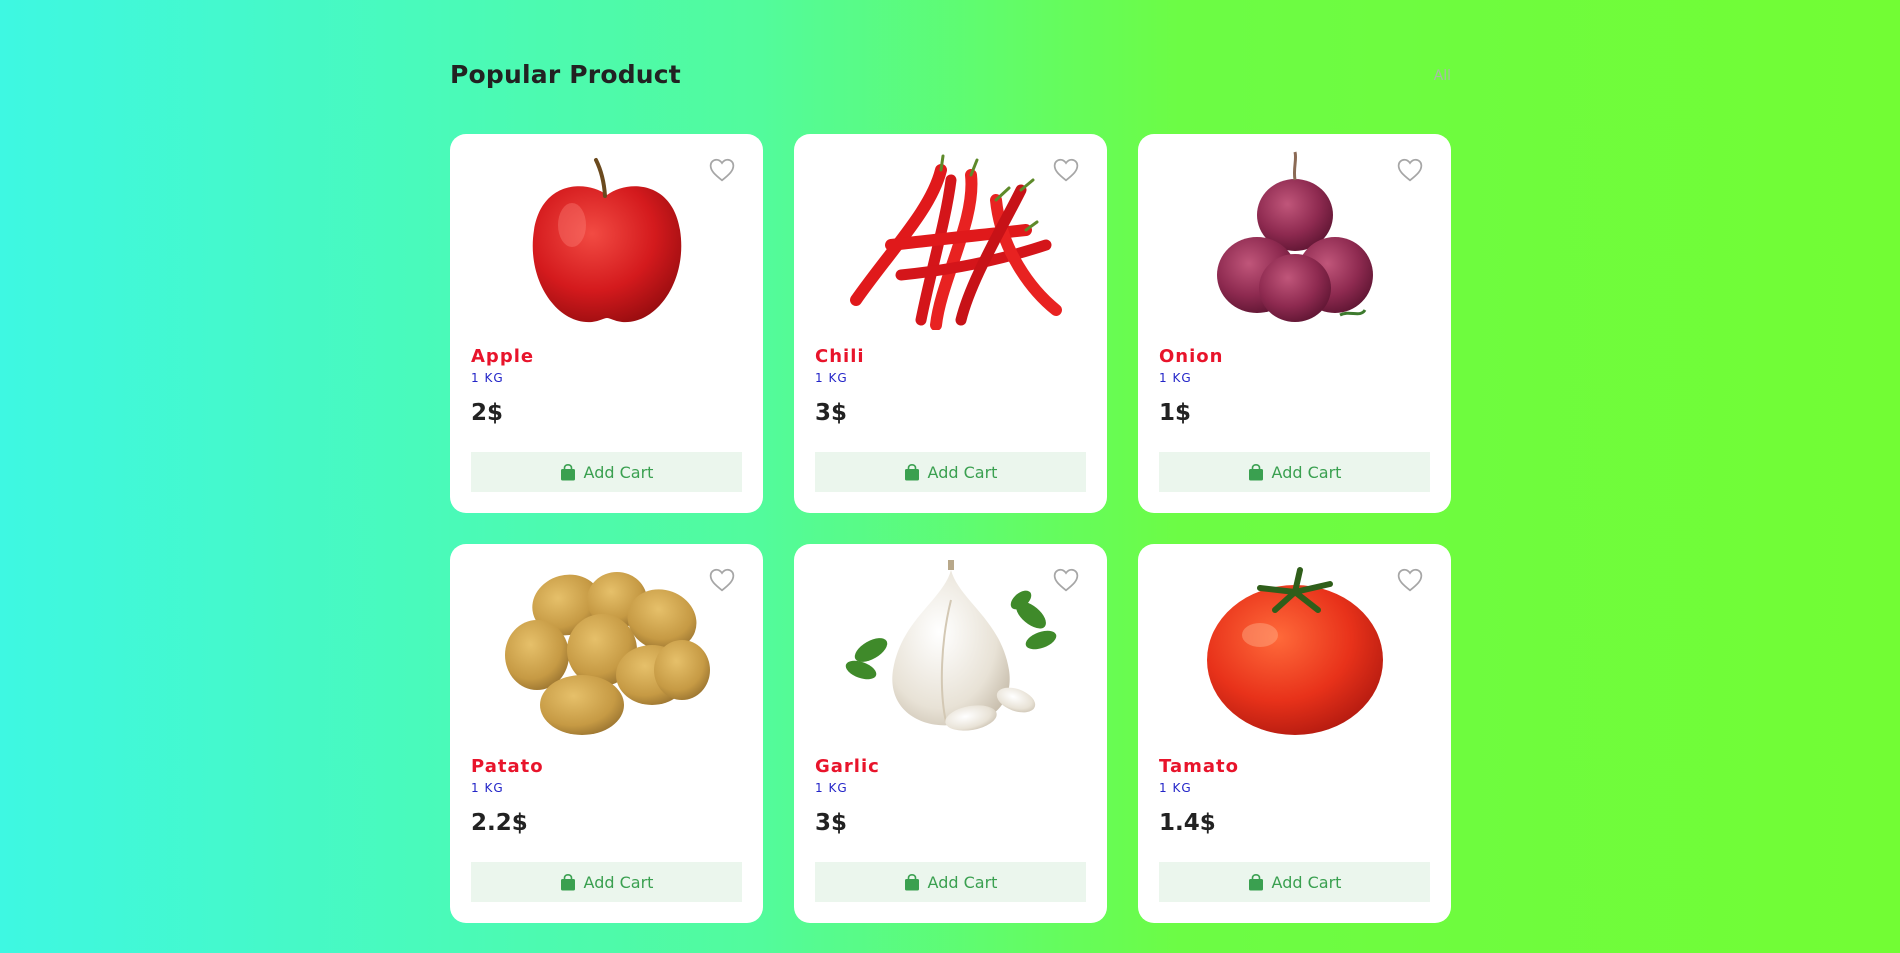 The width and height of the screenshot is (1900, 953). I want to click on section-header: Popular Product All, so click(950, 76).